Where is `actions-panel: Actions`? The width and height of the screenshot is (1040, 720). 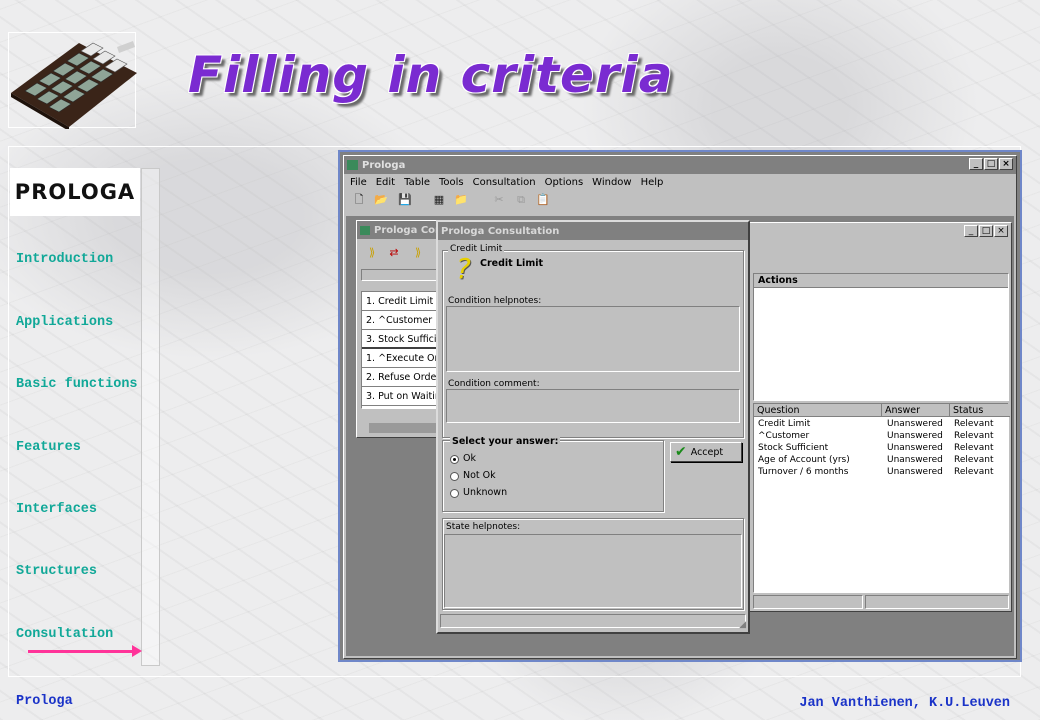 actions-panel: Actions is located at coordinates (881, 337).